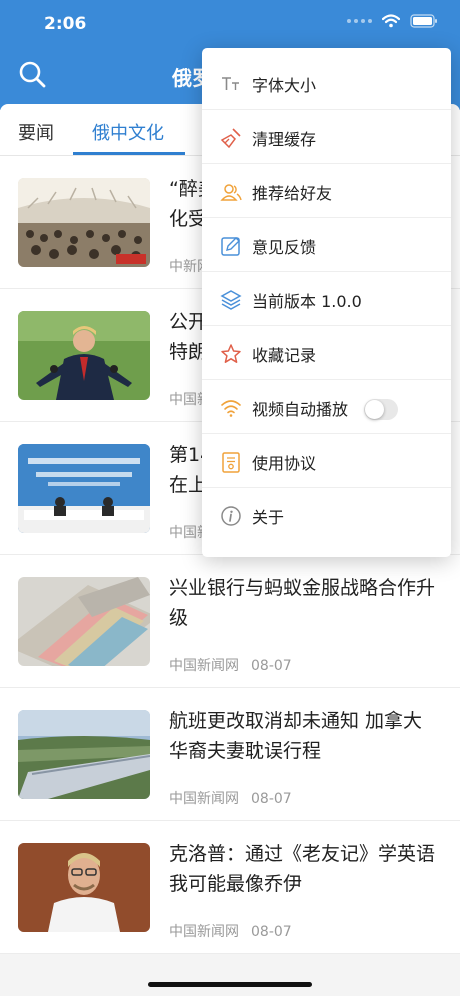  I want to click on menu-label: 意见反馈, so click(284, 247).